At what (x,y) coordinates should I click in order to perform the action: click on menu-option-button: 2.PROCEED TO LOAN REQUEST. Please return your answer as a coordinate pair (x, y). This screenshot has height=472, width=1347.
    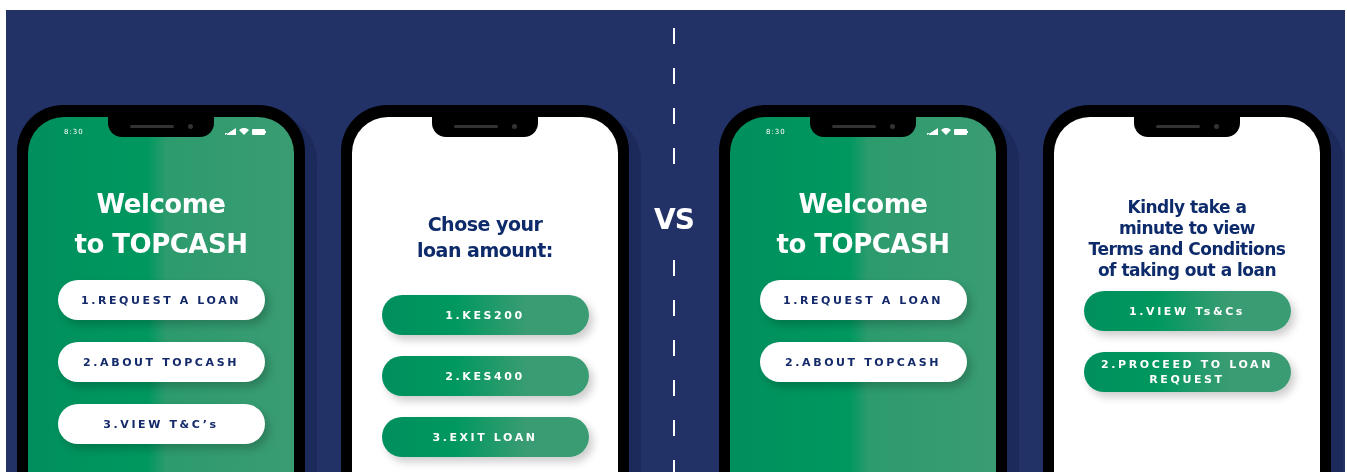
    Looking at the image, I should click on (1187, 372).